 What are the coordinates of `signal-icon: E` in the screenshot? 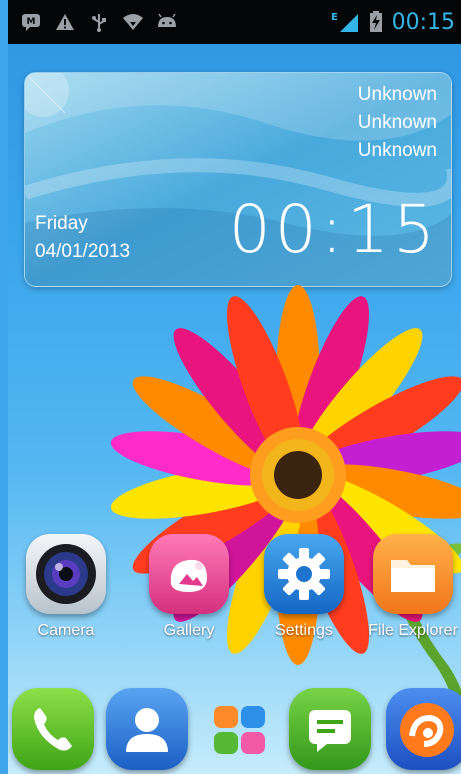 It's located at (345, 22).